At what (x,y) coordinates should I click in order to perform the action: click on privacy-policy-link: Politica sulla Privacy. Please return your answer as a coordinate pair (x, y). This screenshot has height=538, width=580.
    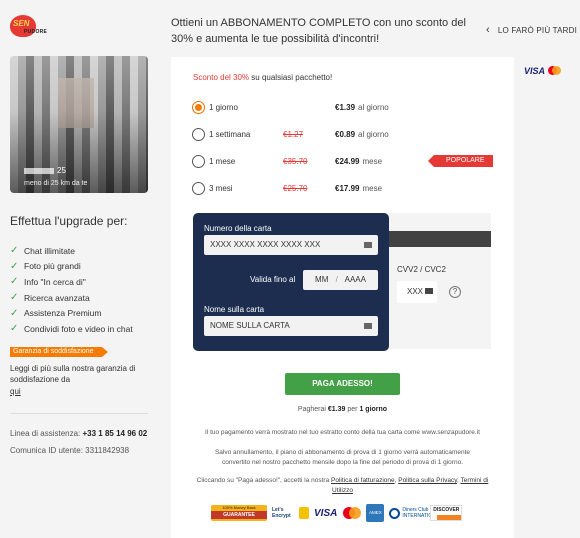
    Looking at the image, I should click on (427, 480).